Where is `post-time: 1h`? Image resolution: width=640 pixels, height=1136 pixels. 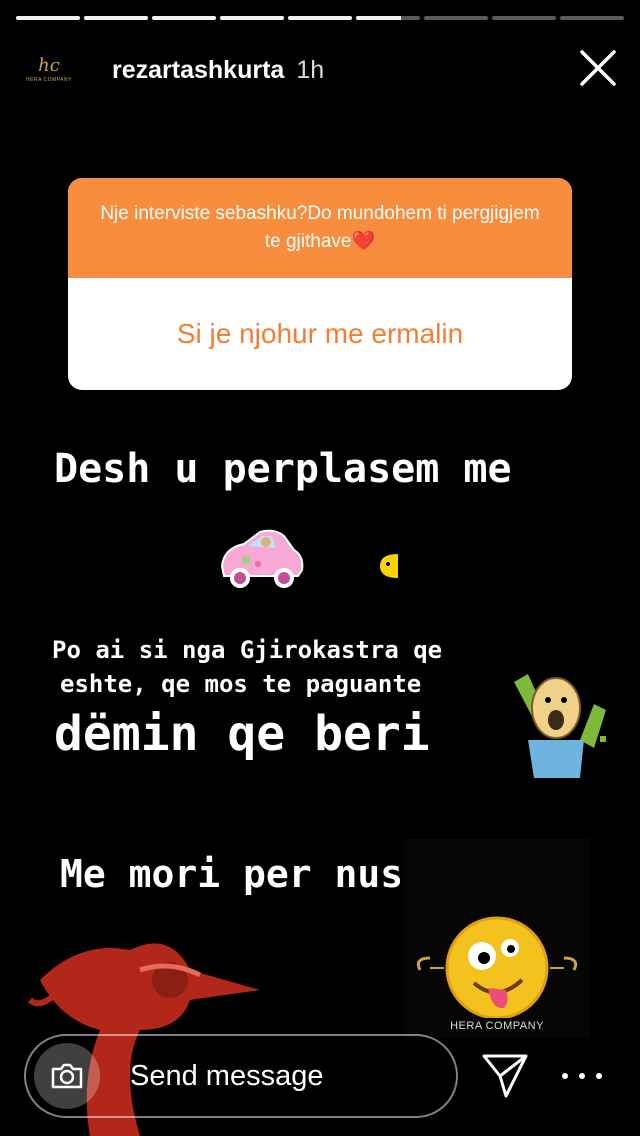 post-time: 1h is located at coordinates (310, 69).